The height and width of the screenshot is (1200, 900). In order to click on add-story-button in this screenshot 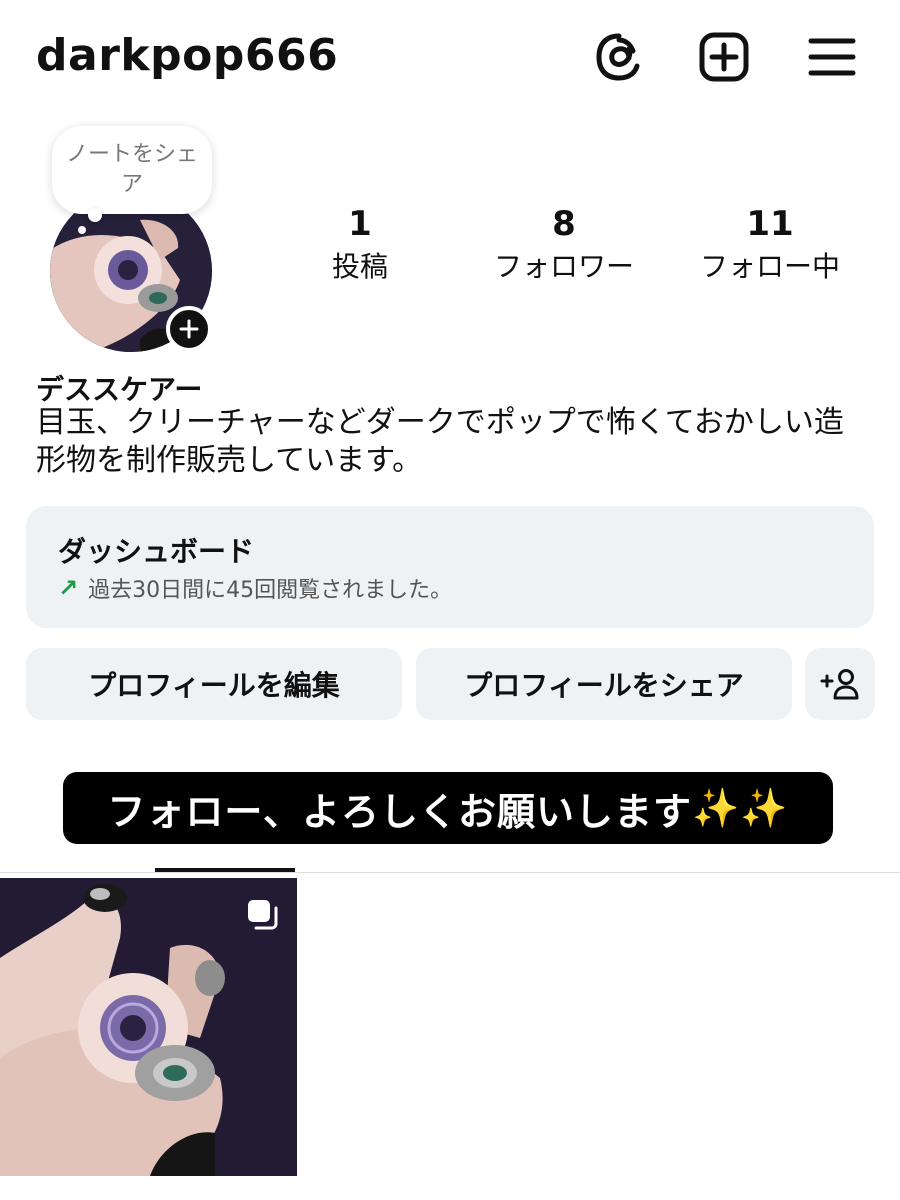, I will do `click(189, 329)`.